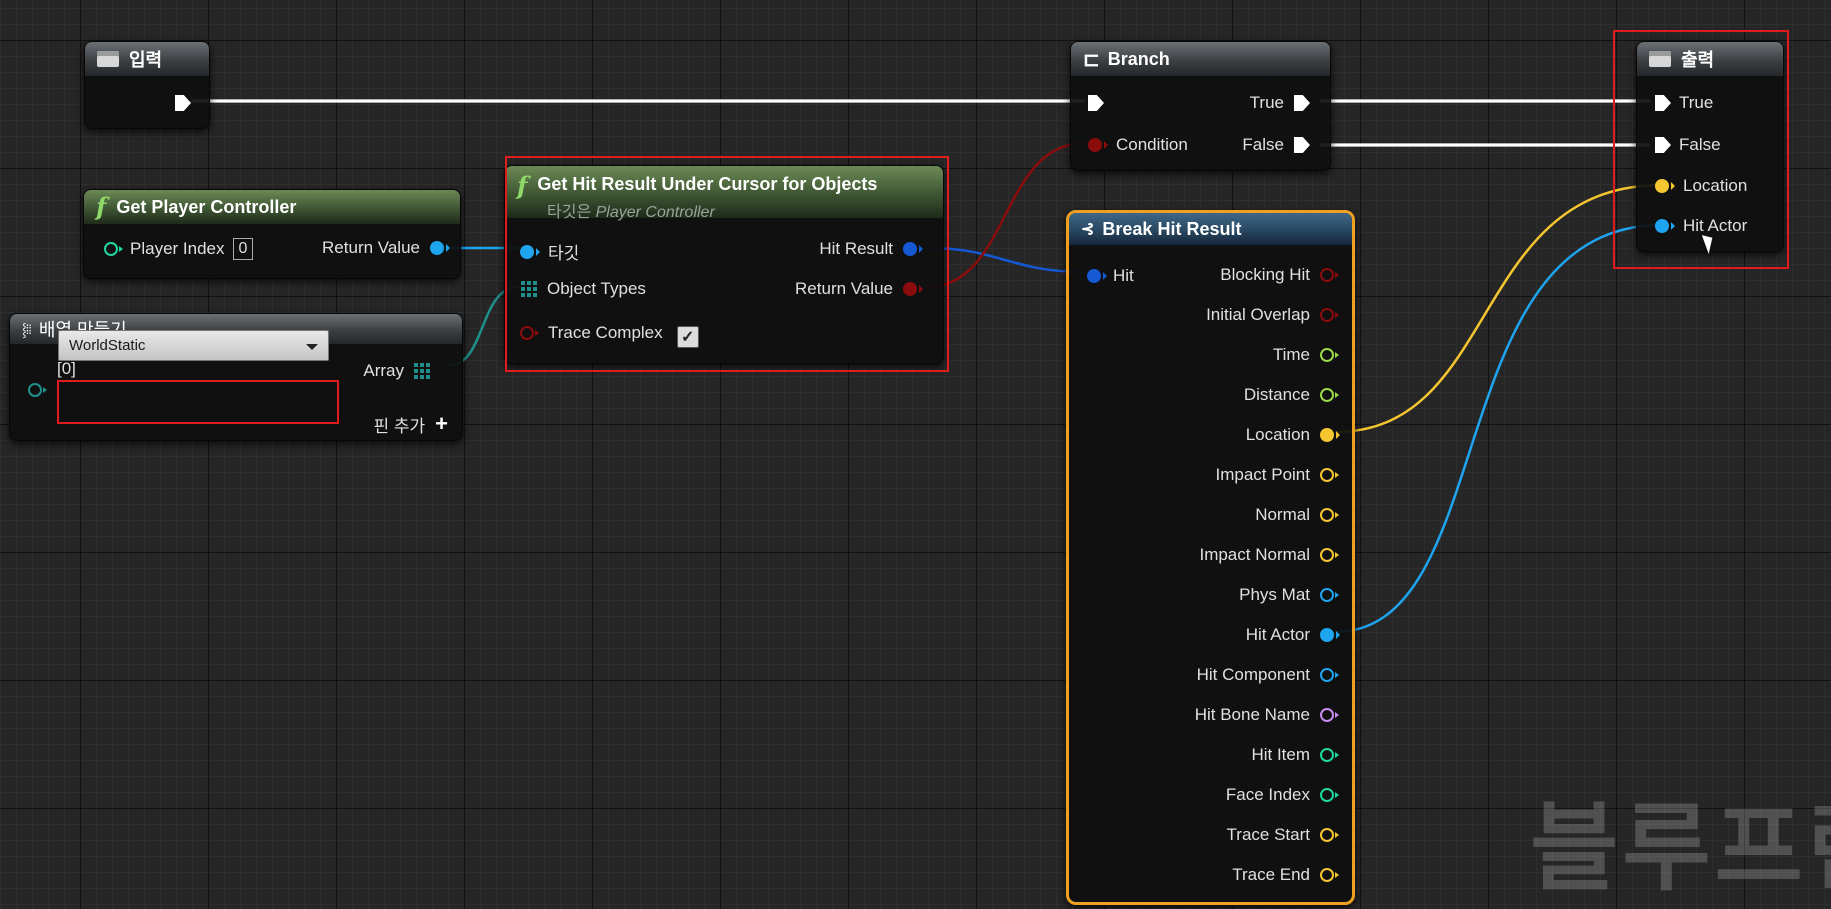  Describe the element at coordinates (1701, 149) in the screenshot. I see `highlight-box-output-node` at that location.